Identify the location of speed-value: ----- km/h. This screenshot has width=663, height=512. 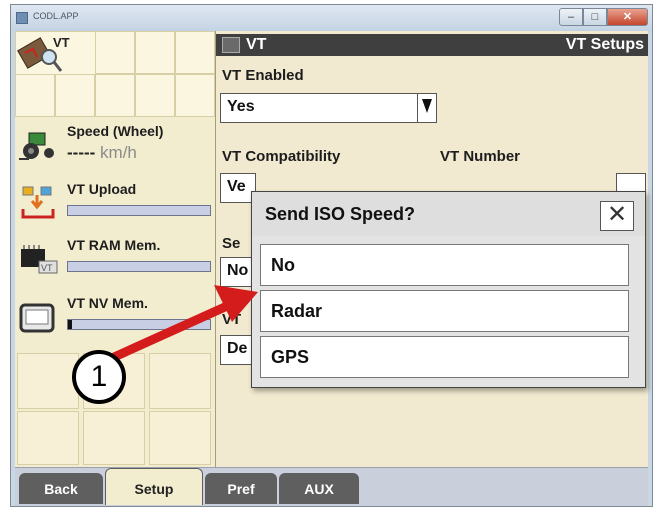
(102, 152).